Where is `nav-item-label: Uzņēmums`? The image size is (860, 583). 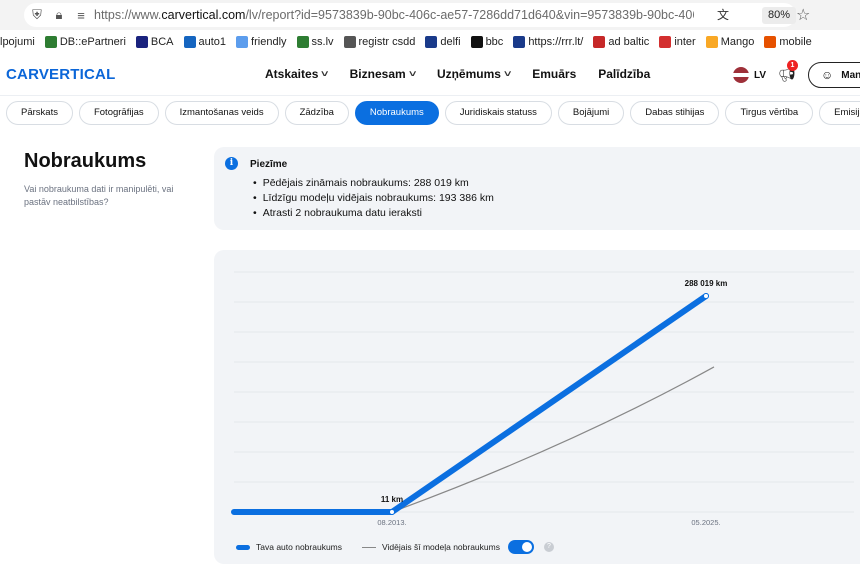
nav-item-label: Uzņēmums is located at coordinates (468, 74).